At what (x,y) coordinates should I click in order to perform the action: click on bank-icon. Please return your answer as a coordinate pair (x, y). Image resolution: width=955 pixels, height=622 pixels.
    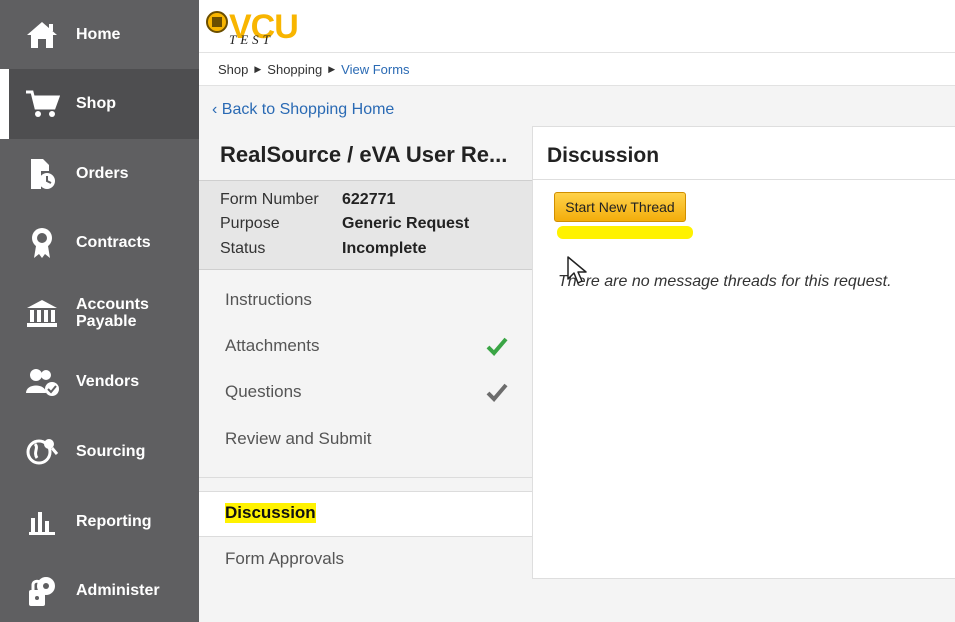
    Looking at the image, I should click on (42, 313).